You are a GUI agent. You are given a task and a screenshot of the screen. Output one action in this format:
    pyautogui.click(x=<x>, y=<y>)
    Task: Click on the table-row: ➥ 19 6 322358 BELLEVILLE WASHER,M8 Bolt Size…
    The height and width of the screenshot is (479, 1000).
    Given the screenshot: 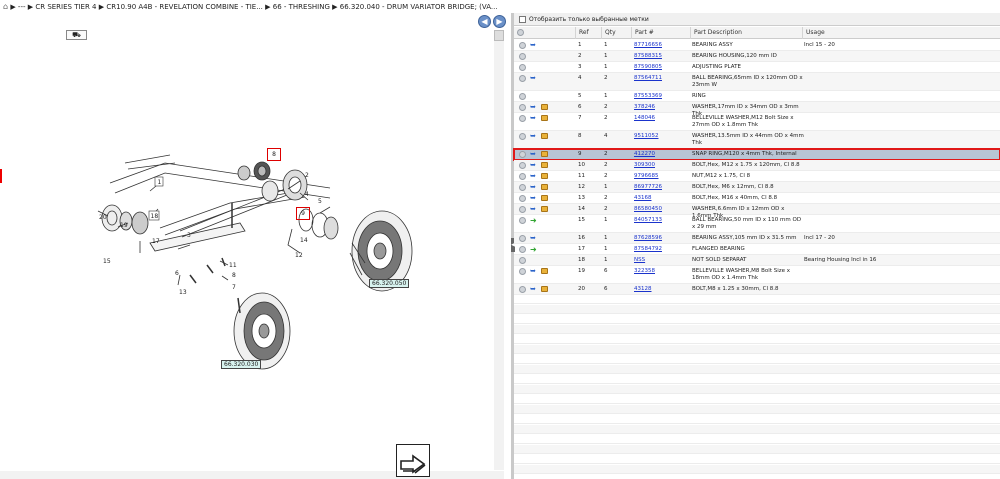 What is the action you would take?
    pyautogui.click(x=757, y=275)
    